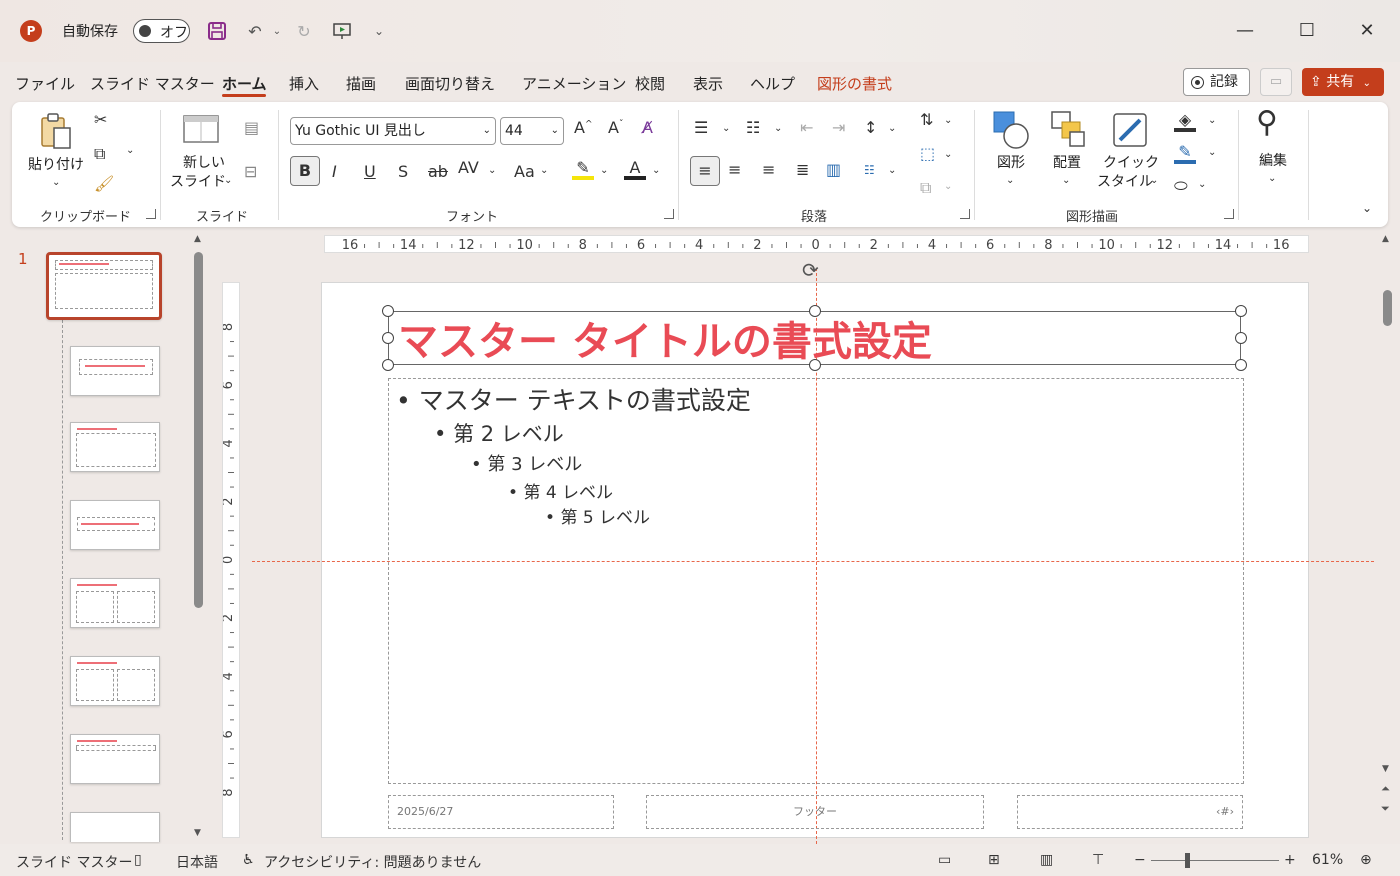 This screenshot has width=1400, height=876. I want to click on bullet-level-4: • 第 4 レベル, so click(560, 490).